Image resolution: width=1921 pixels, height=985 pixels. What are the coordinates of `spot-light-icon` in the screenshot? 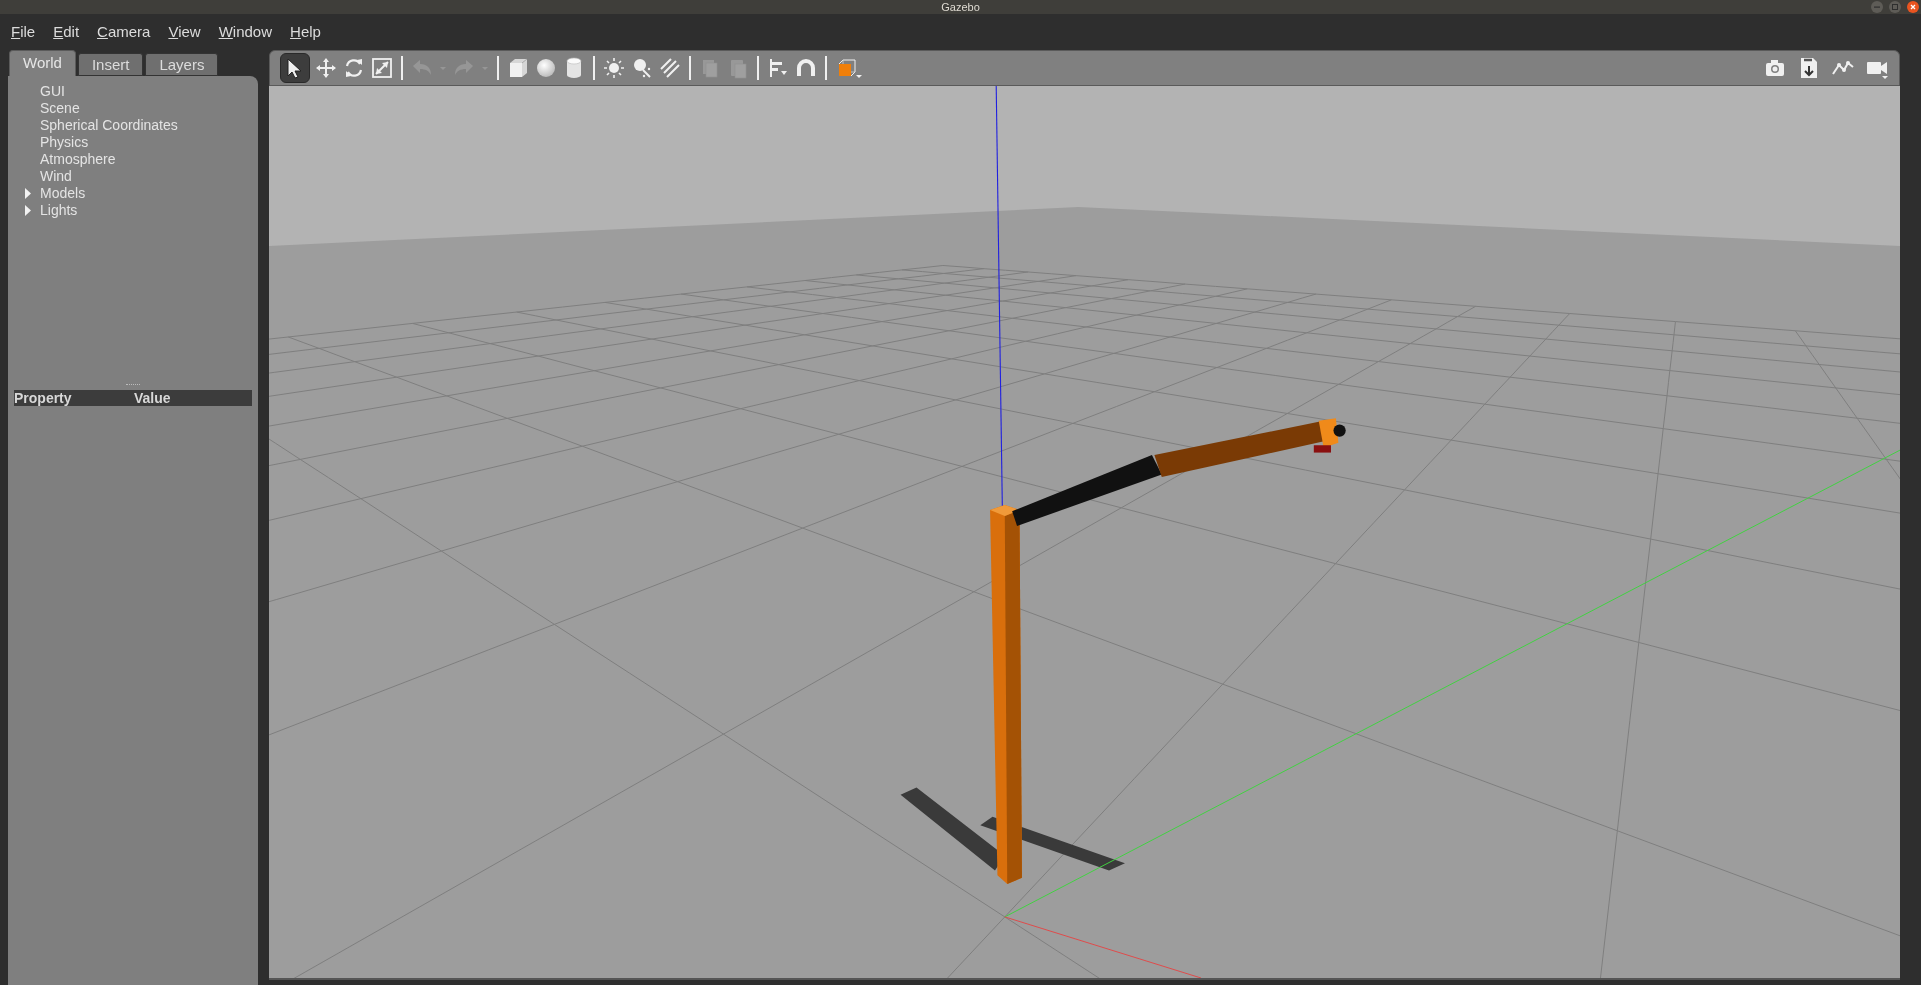 It's located at (670, 68).